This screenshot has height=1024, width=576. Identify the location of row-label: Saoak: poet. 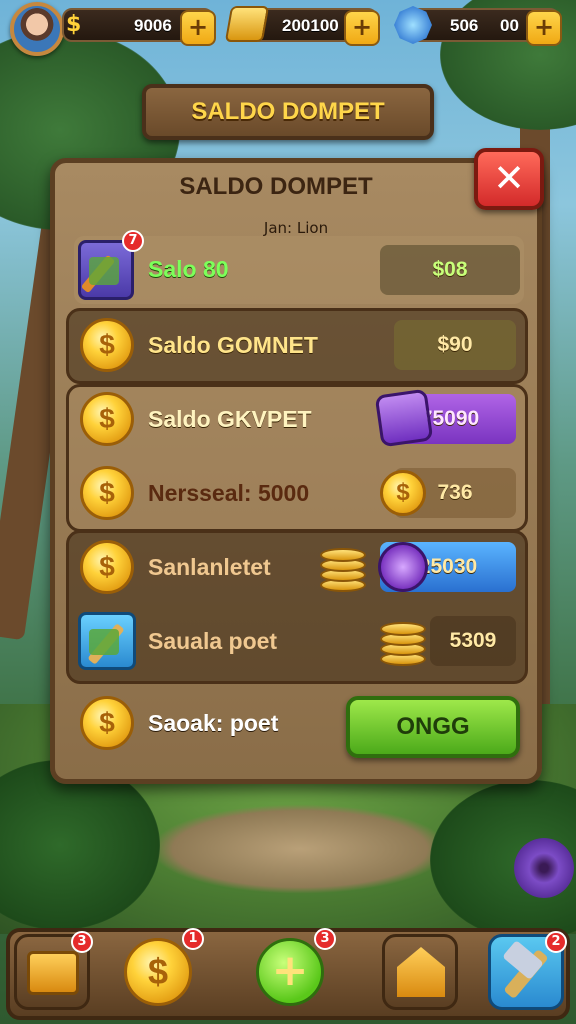
(213, 723).